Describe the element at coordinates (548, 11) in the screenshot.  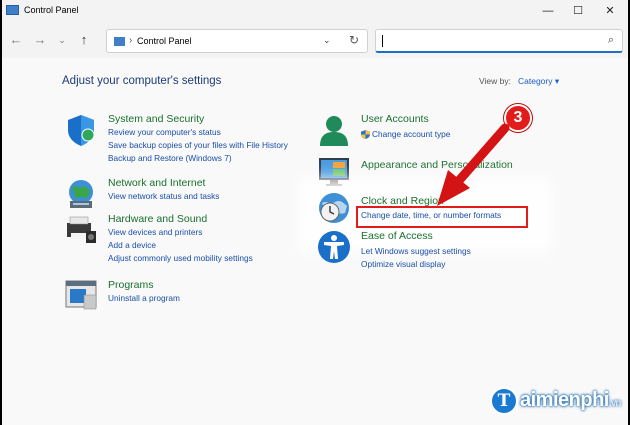
I see `minimize-button: —` at that location.